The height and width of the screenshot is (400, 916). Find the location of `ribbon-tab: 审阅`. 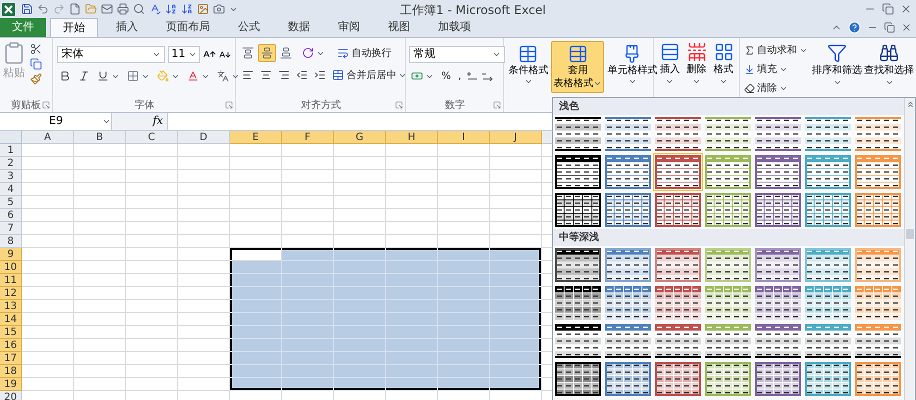

ribbon-tab: 审阅 is located at coordinates (349, 27).